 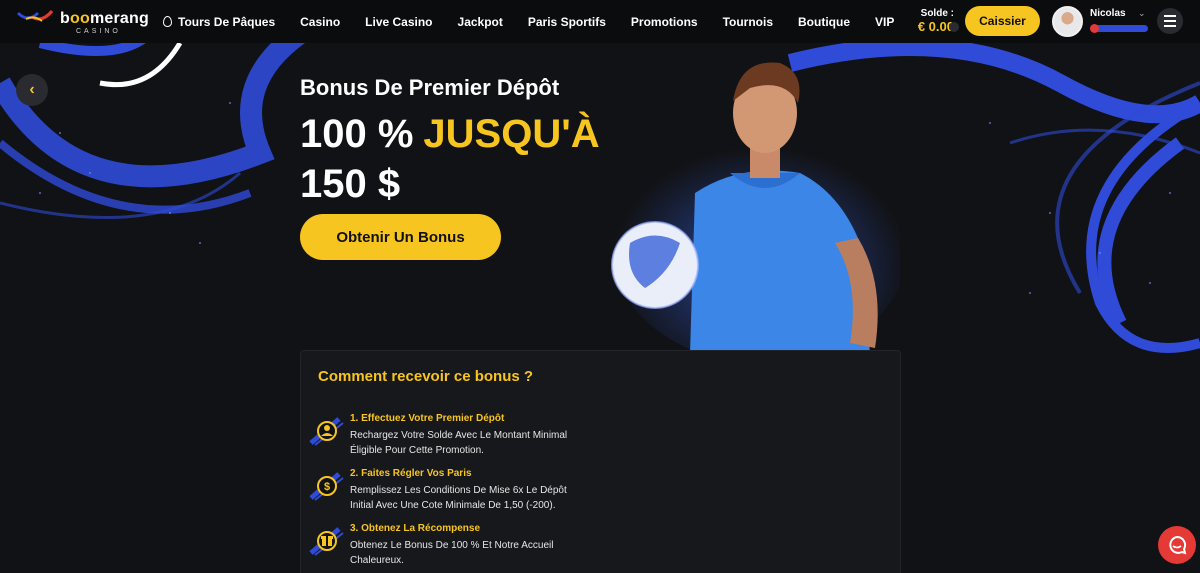 What do you see at coordinates (1094, 28) in the screenshot?
I see `level-progress-marker` at bounding box center [1094, 28].